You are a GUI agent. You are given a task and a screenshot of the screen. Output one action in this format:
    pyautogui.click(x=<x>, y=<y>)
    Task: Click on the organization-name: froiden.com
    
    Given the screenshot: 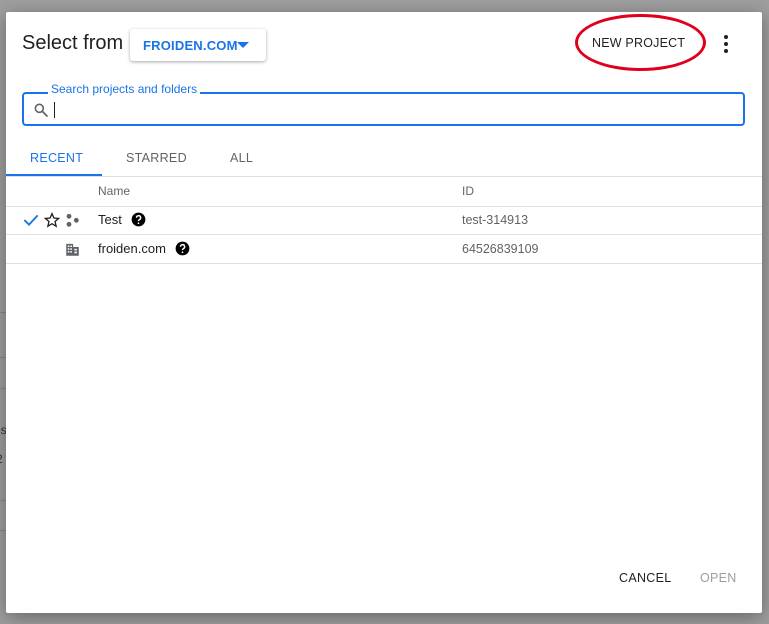 What is the action you would take?
    pyautogui.click(x=132, y=248)
    